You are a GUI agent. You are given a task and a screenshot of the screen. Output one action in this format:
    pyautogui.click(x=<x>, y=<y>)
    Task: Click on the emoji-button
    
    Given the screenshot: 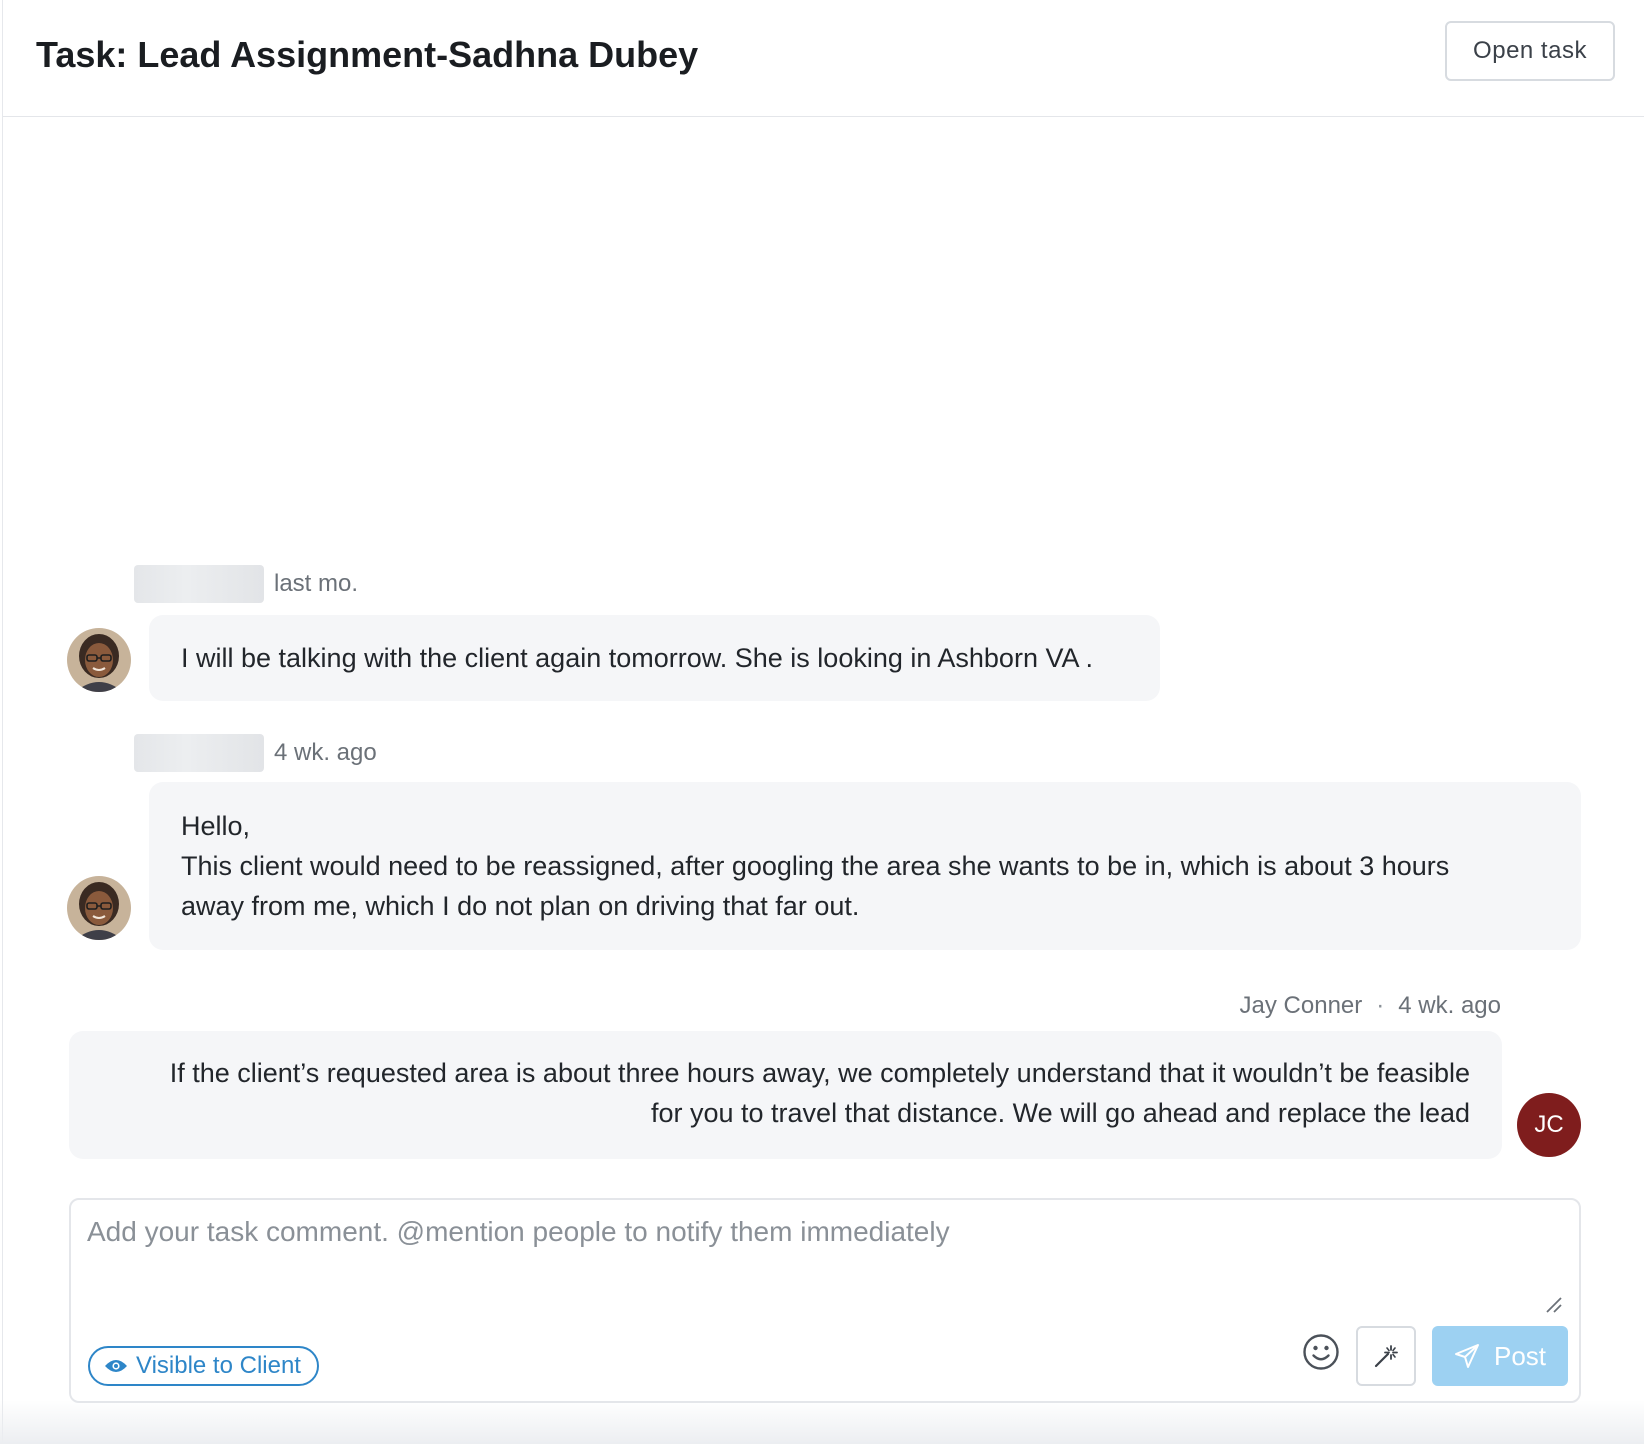 What is the action you would take?
    pyautogui.click(x=1321, y=1352)
    